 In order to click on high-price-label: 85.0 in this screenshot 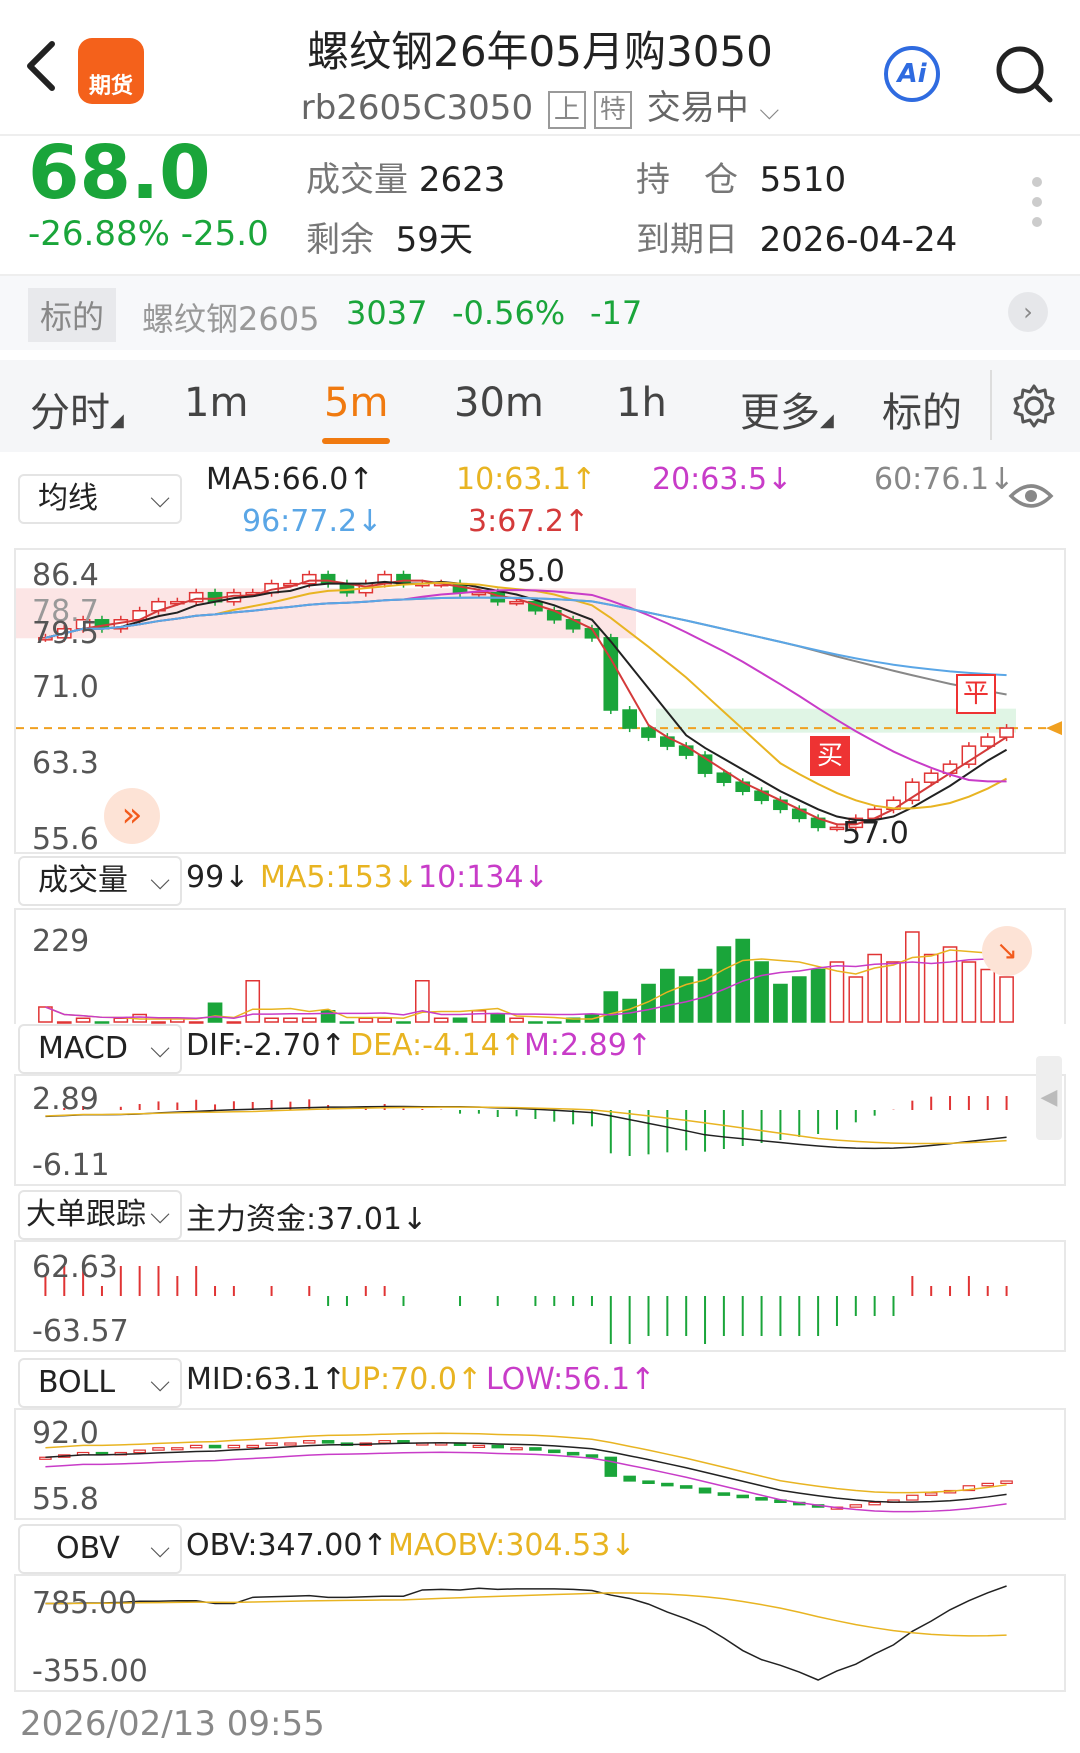, I will do `click(531, 571)`.